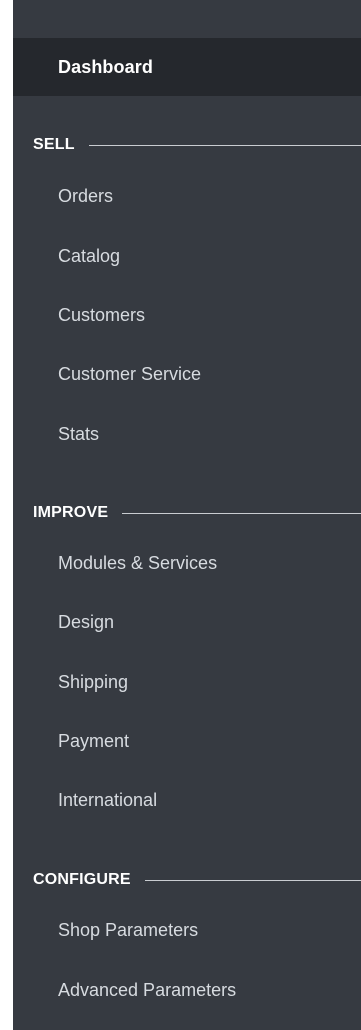  Describe the element at coordinates (102, 314) in the screenshot. I see `sidebar-item-label: Customers` at that location.